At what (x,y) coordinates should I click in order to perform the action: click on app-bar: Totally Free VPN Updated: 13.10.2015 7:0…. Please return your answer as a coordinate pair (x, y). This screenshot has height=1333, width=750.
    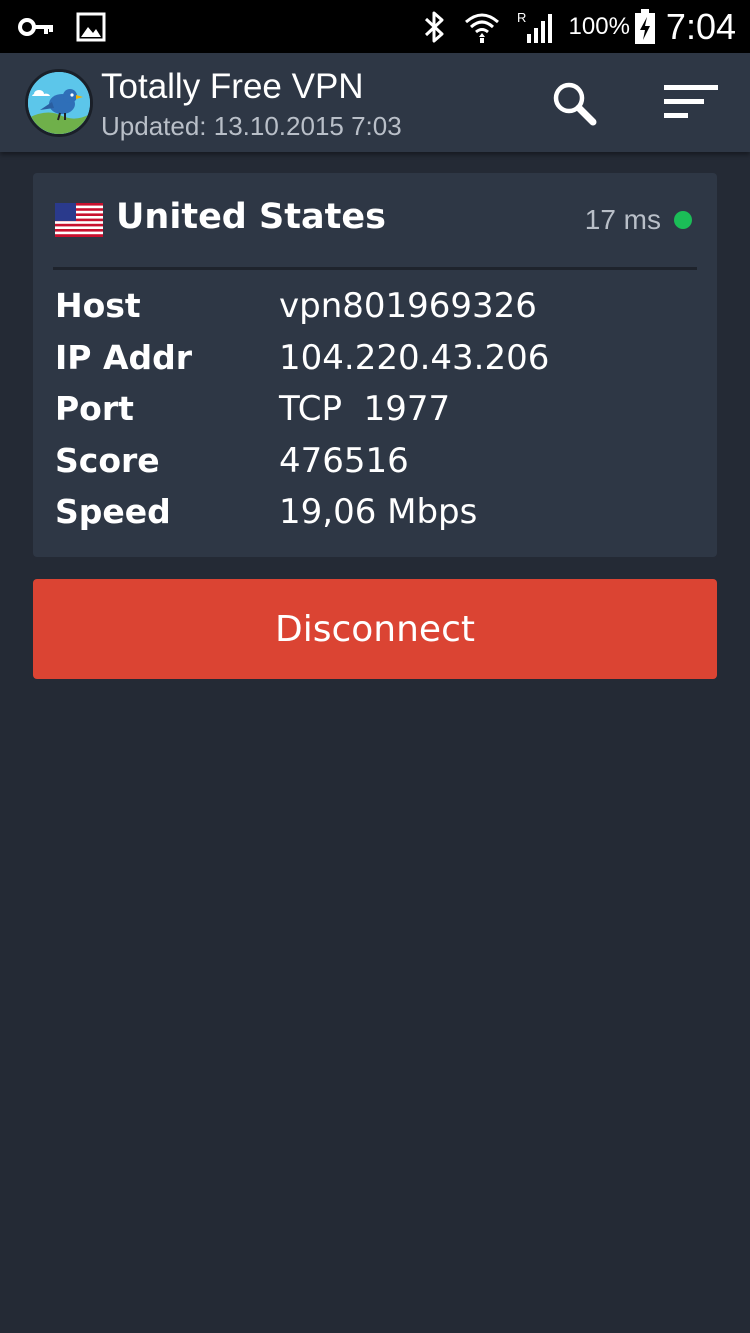
    Looking at the image, I should click on (375, 102).